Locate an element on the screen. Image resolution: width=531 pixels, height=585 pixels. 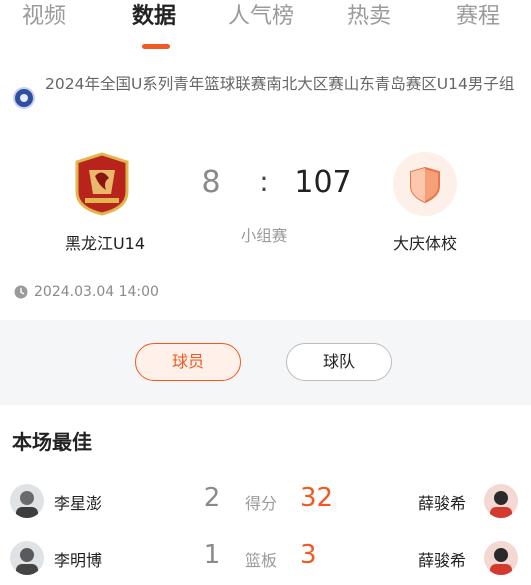
tab-hot-sale: 热卖 is located at coordinates (369, 17).